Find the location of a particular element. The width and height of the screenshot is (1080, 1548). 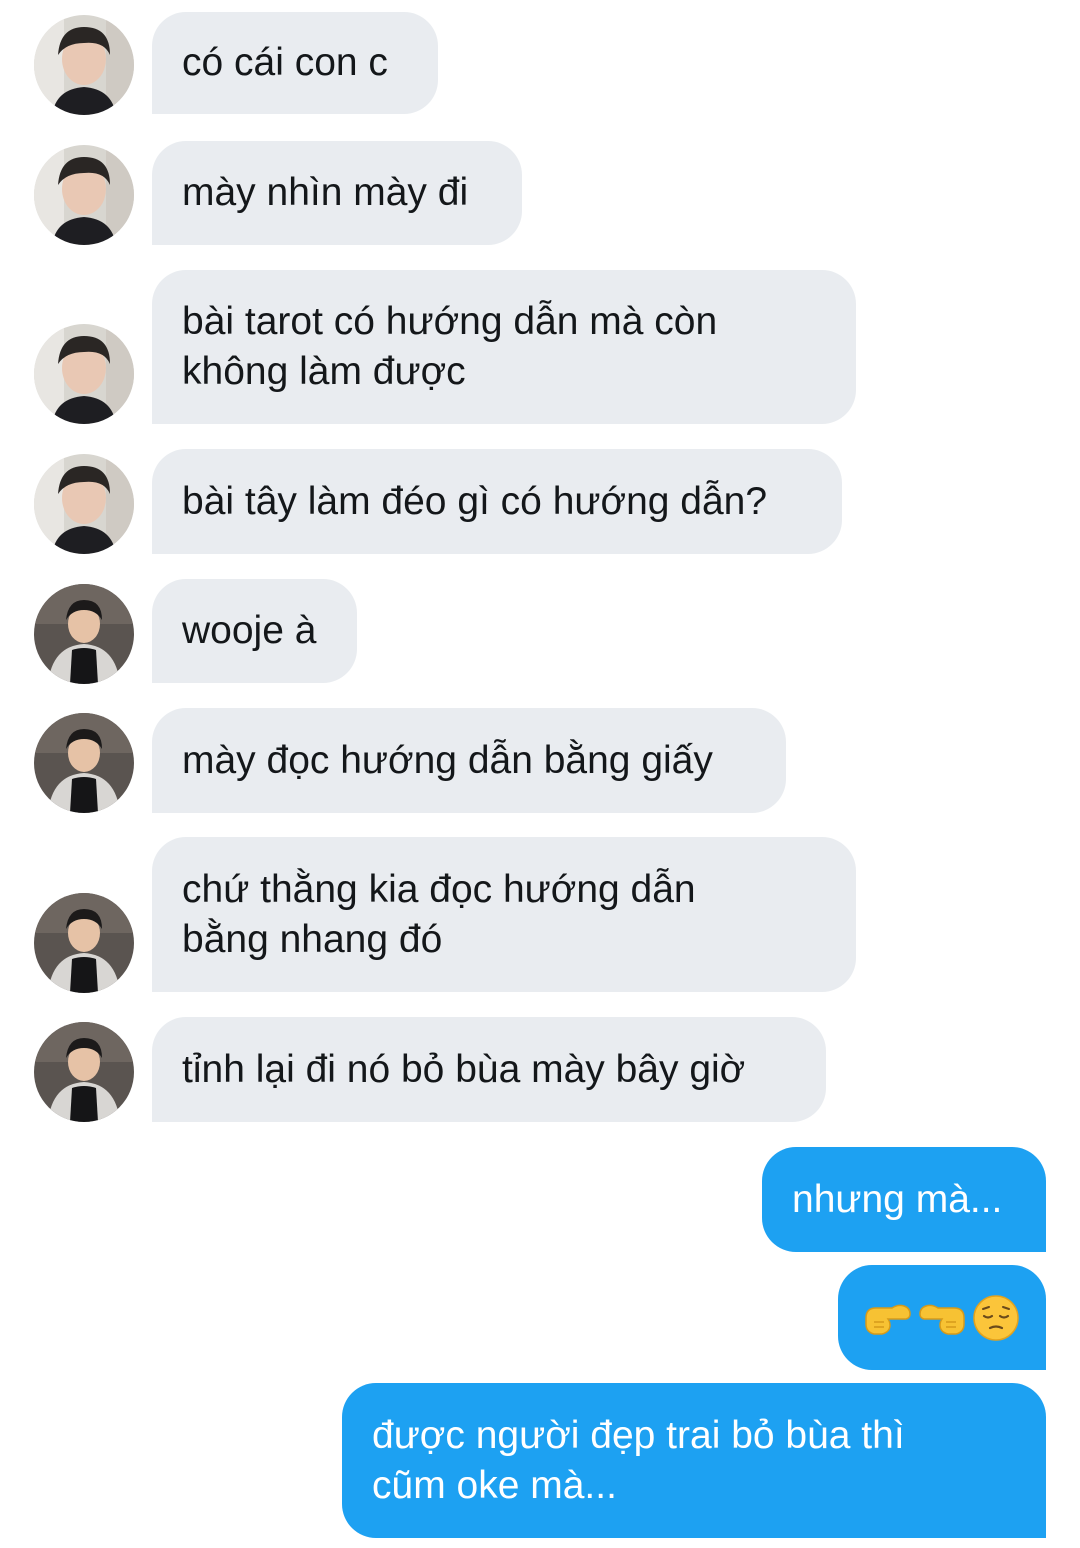

message-bubble: bài tây làm đéo gì có hướng dẫn? is located at coordinates (497, 501).